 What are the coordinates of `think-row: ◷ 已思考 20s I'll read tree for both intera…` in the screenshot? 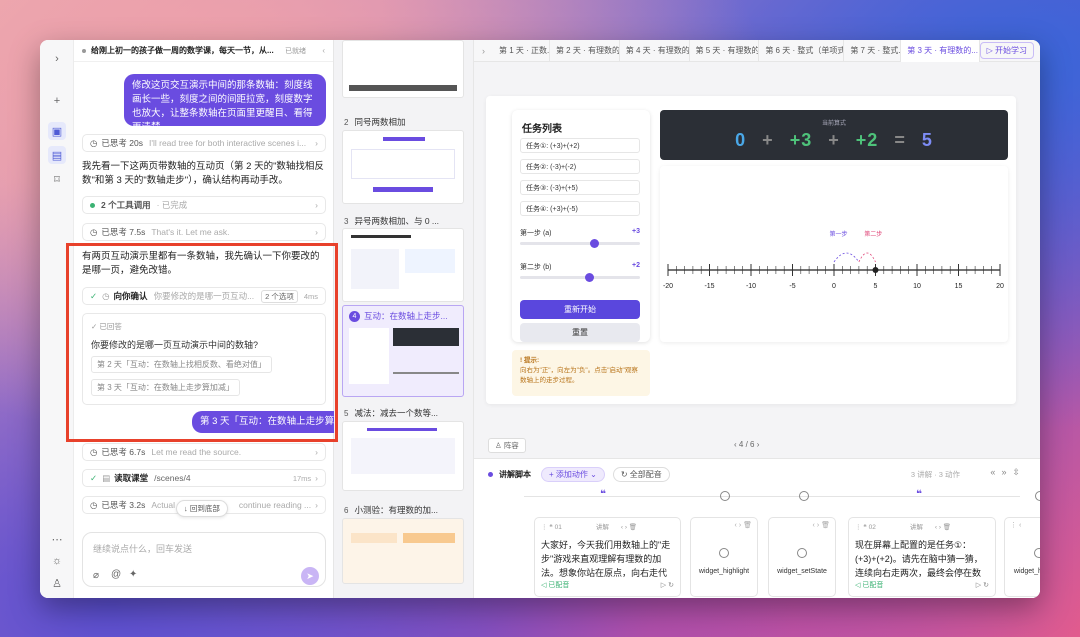 It's located at (204, 143).